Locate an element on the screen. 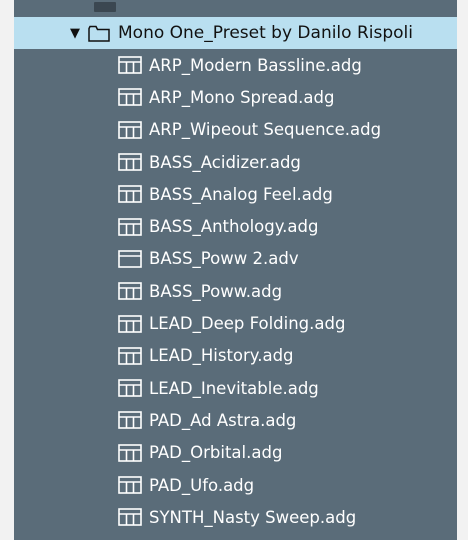 This screenshot has height=540, width=468. file-row: BASS_Poww 2.adv is located at coordinates (235, 259).